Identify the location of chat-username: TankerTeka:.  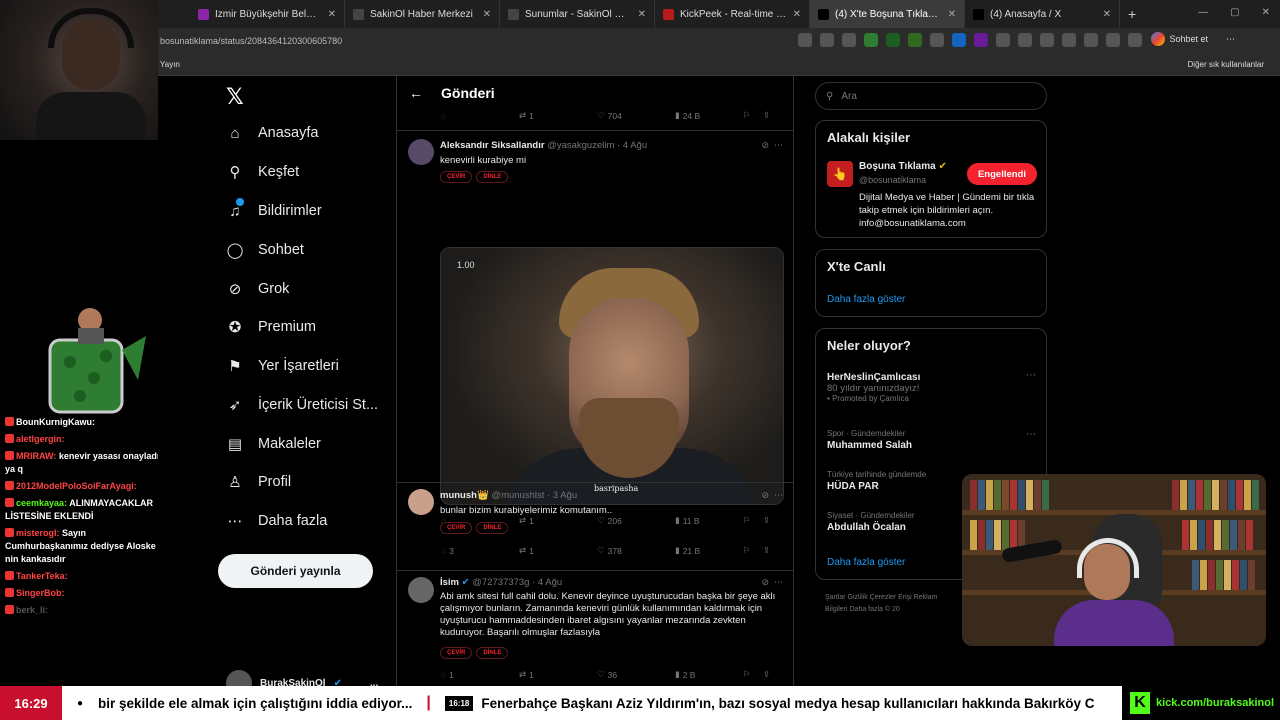
(42, 576).